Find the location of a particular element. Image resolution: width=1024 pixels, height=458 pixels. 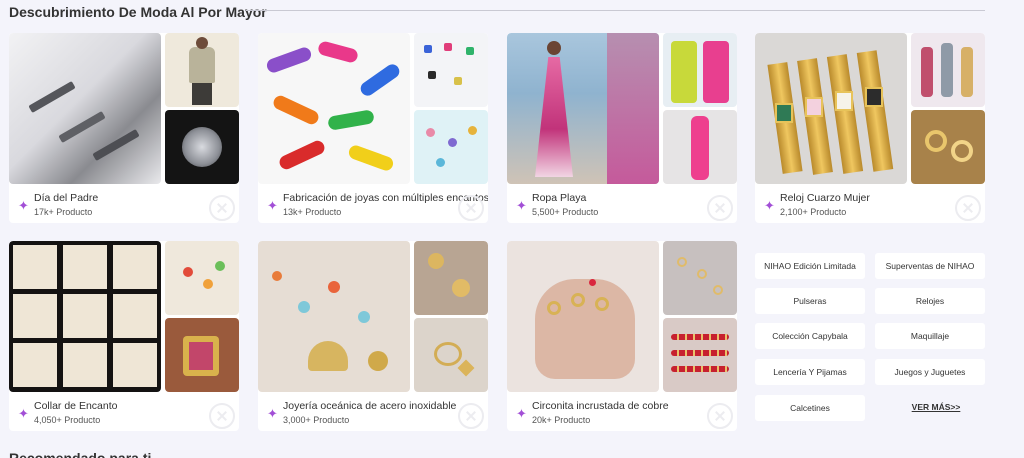

product-count: 2,100+ Producto is located at coordinates (813, 212).